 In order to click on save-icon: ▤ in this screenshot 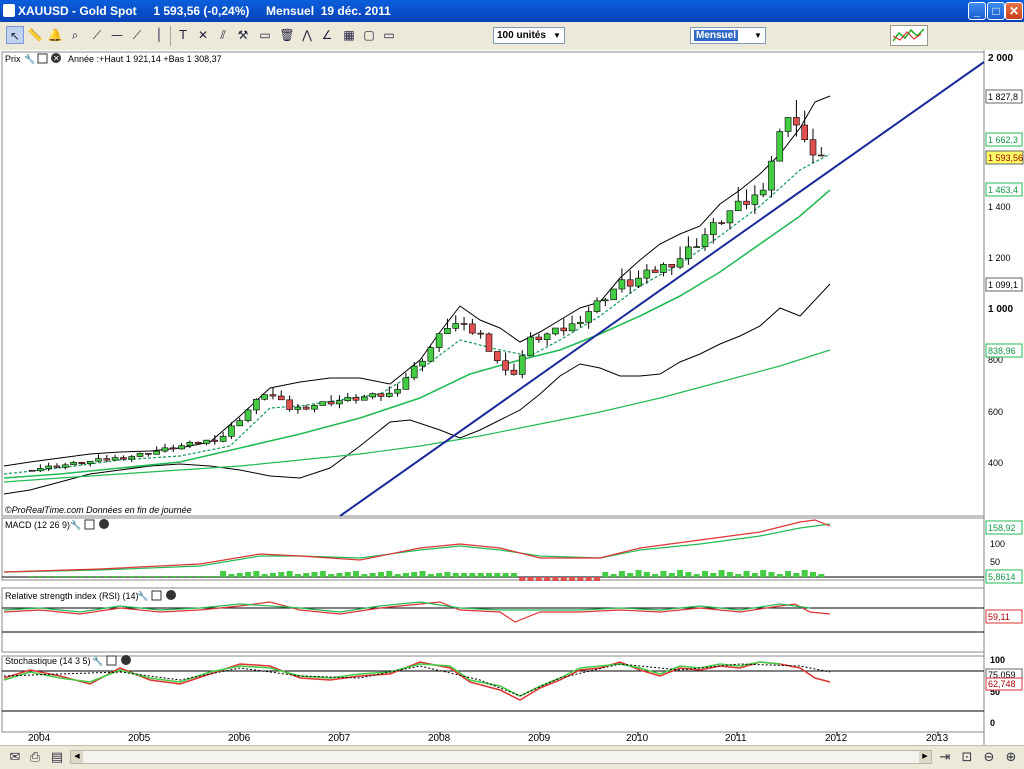, I will do `click(57, 757)`.